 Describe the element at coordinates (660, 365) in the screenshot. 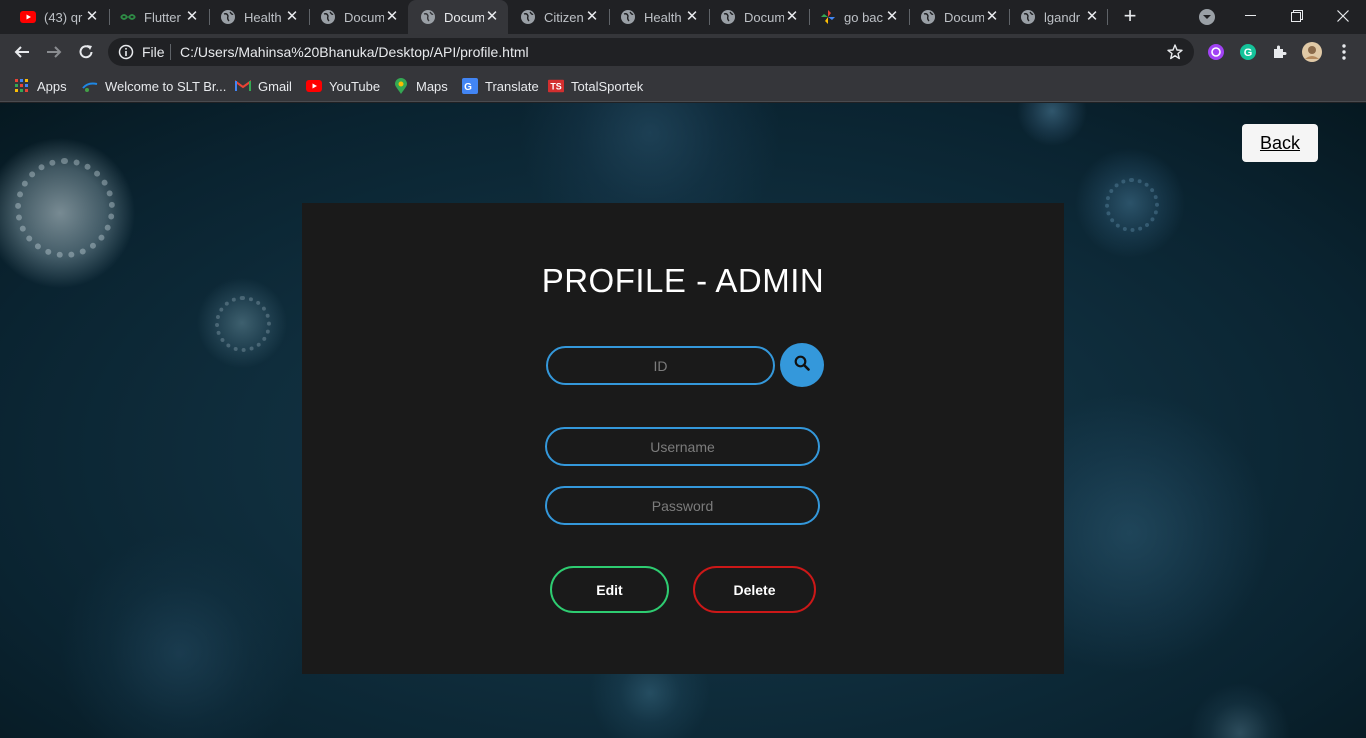

I see `id-input` at that location.